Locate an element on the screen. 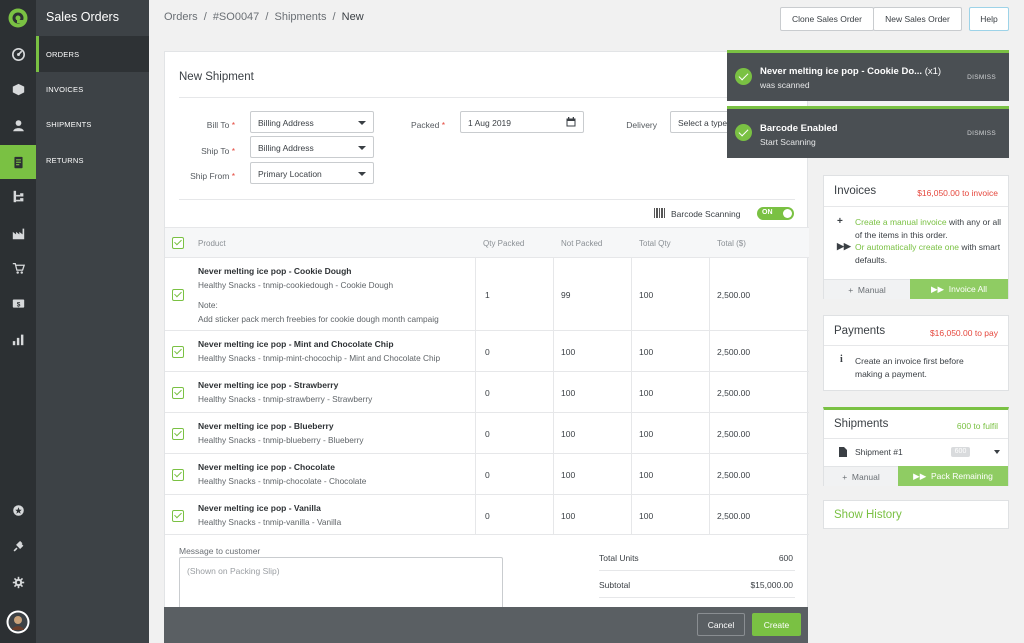  total-units-label: Total Units is located at coordinates (619, 558).